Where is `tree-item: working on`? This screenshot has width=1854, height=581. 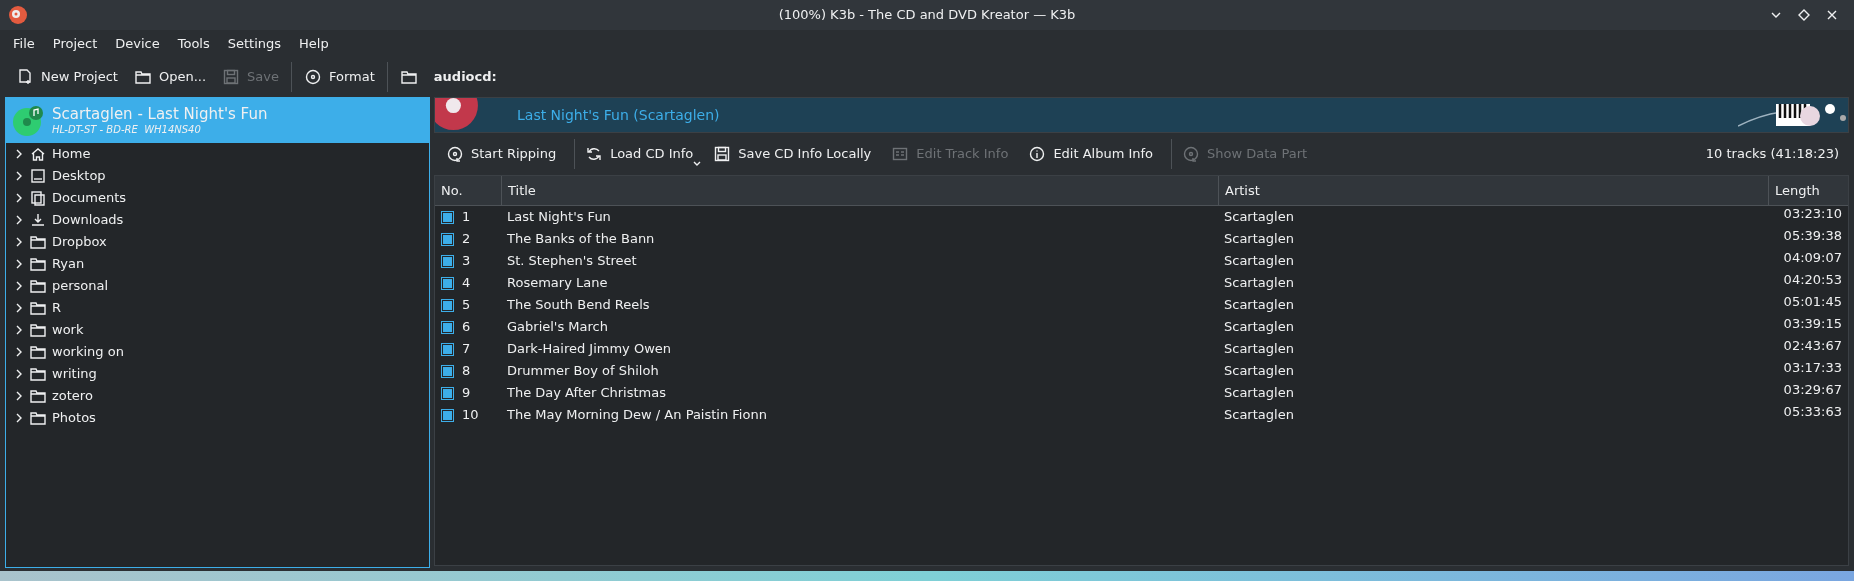
tree-item: working on is located at coordinates (217, 352).